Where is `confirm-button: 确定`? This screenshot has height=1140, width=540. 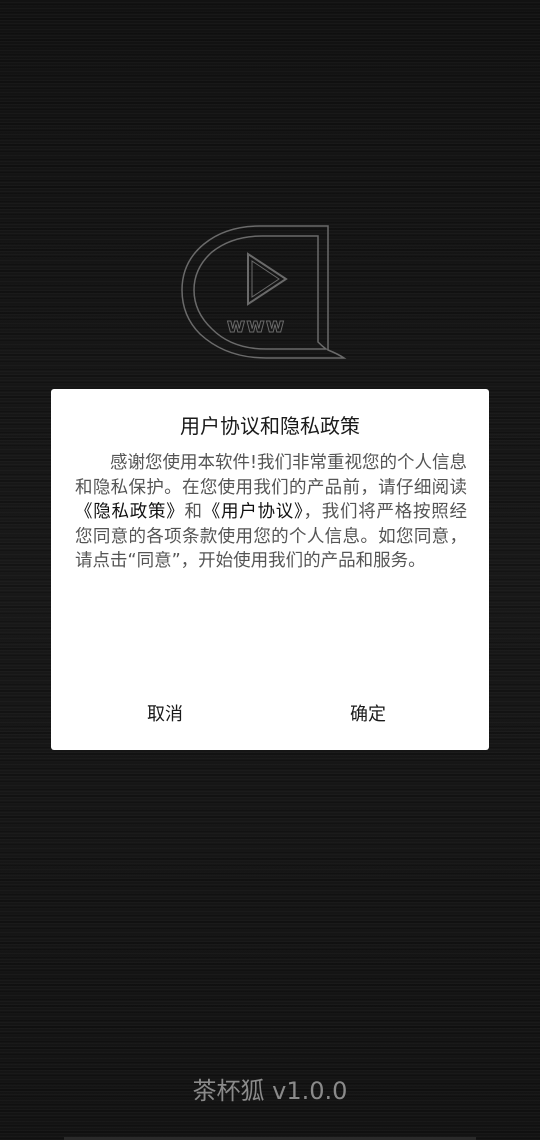 confirm-button: 确定 is located at coordinates (368, 715).